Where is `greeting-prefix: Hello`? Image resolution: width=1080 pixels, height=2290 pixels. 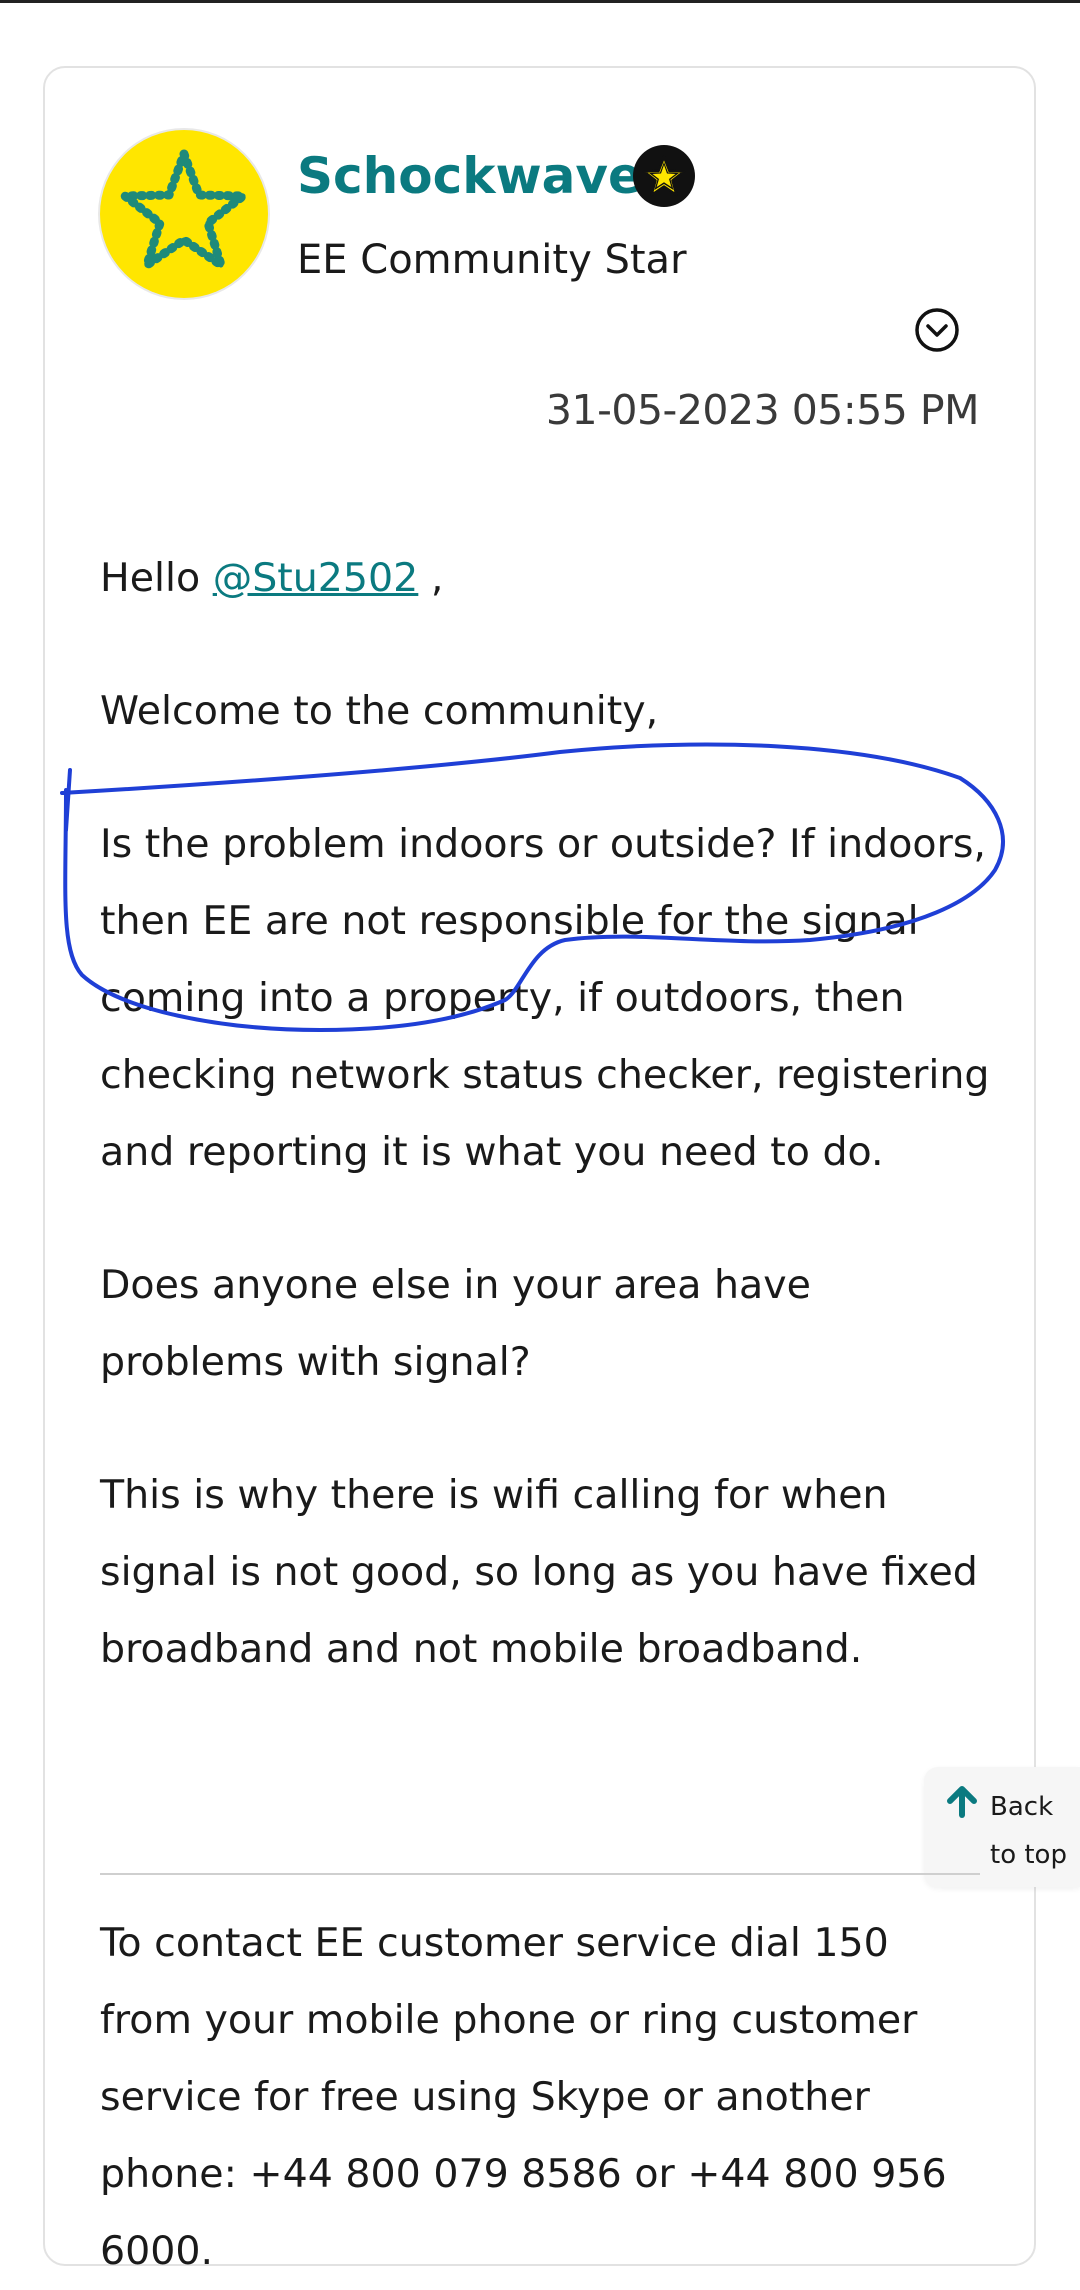 greeting-prefix: Hello is located at coordinates (156, 578).